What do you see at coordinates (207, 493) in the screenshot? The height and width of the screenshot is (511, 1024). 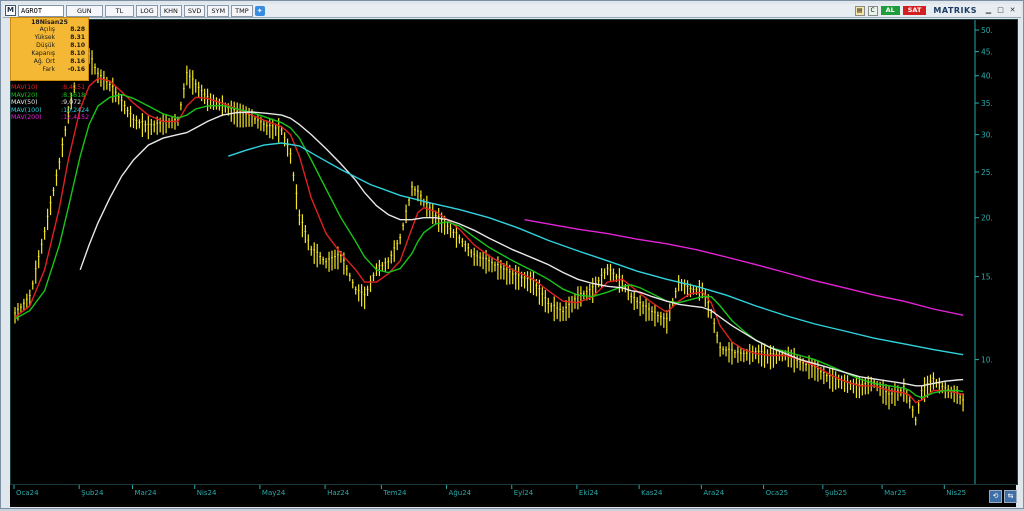 I see `x-tick-label: Nis24` at bounding box center [207, 493].